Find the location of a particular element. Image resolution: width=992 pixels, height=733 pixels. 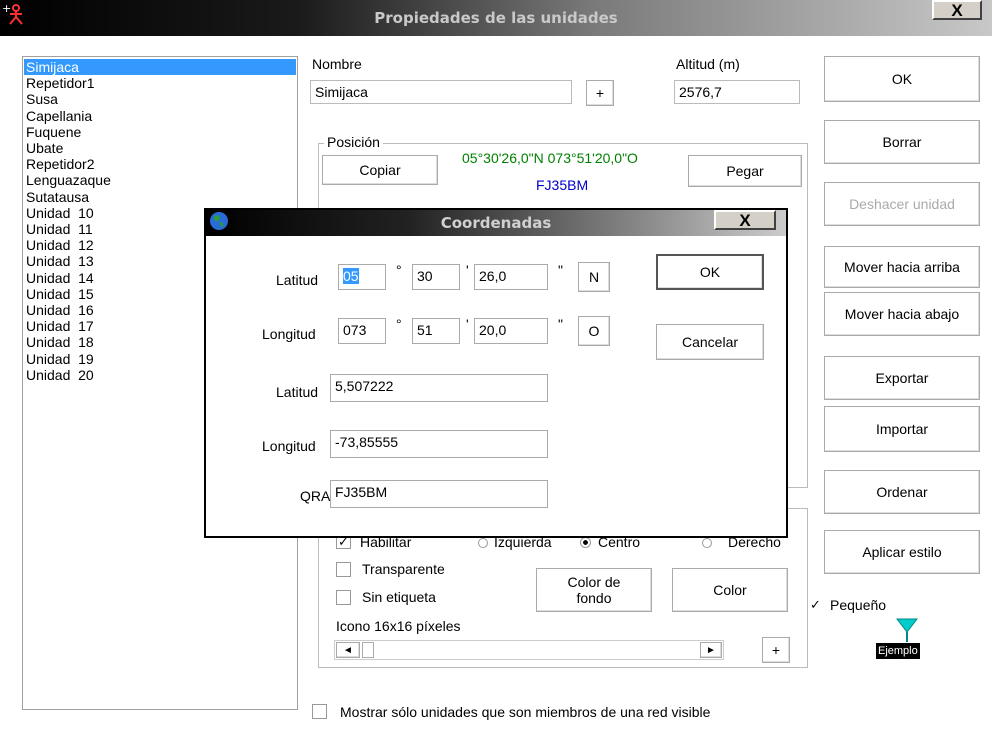

window-close-button: X is located at coordinates (957, 10).